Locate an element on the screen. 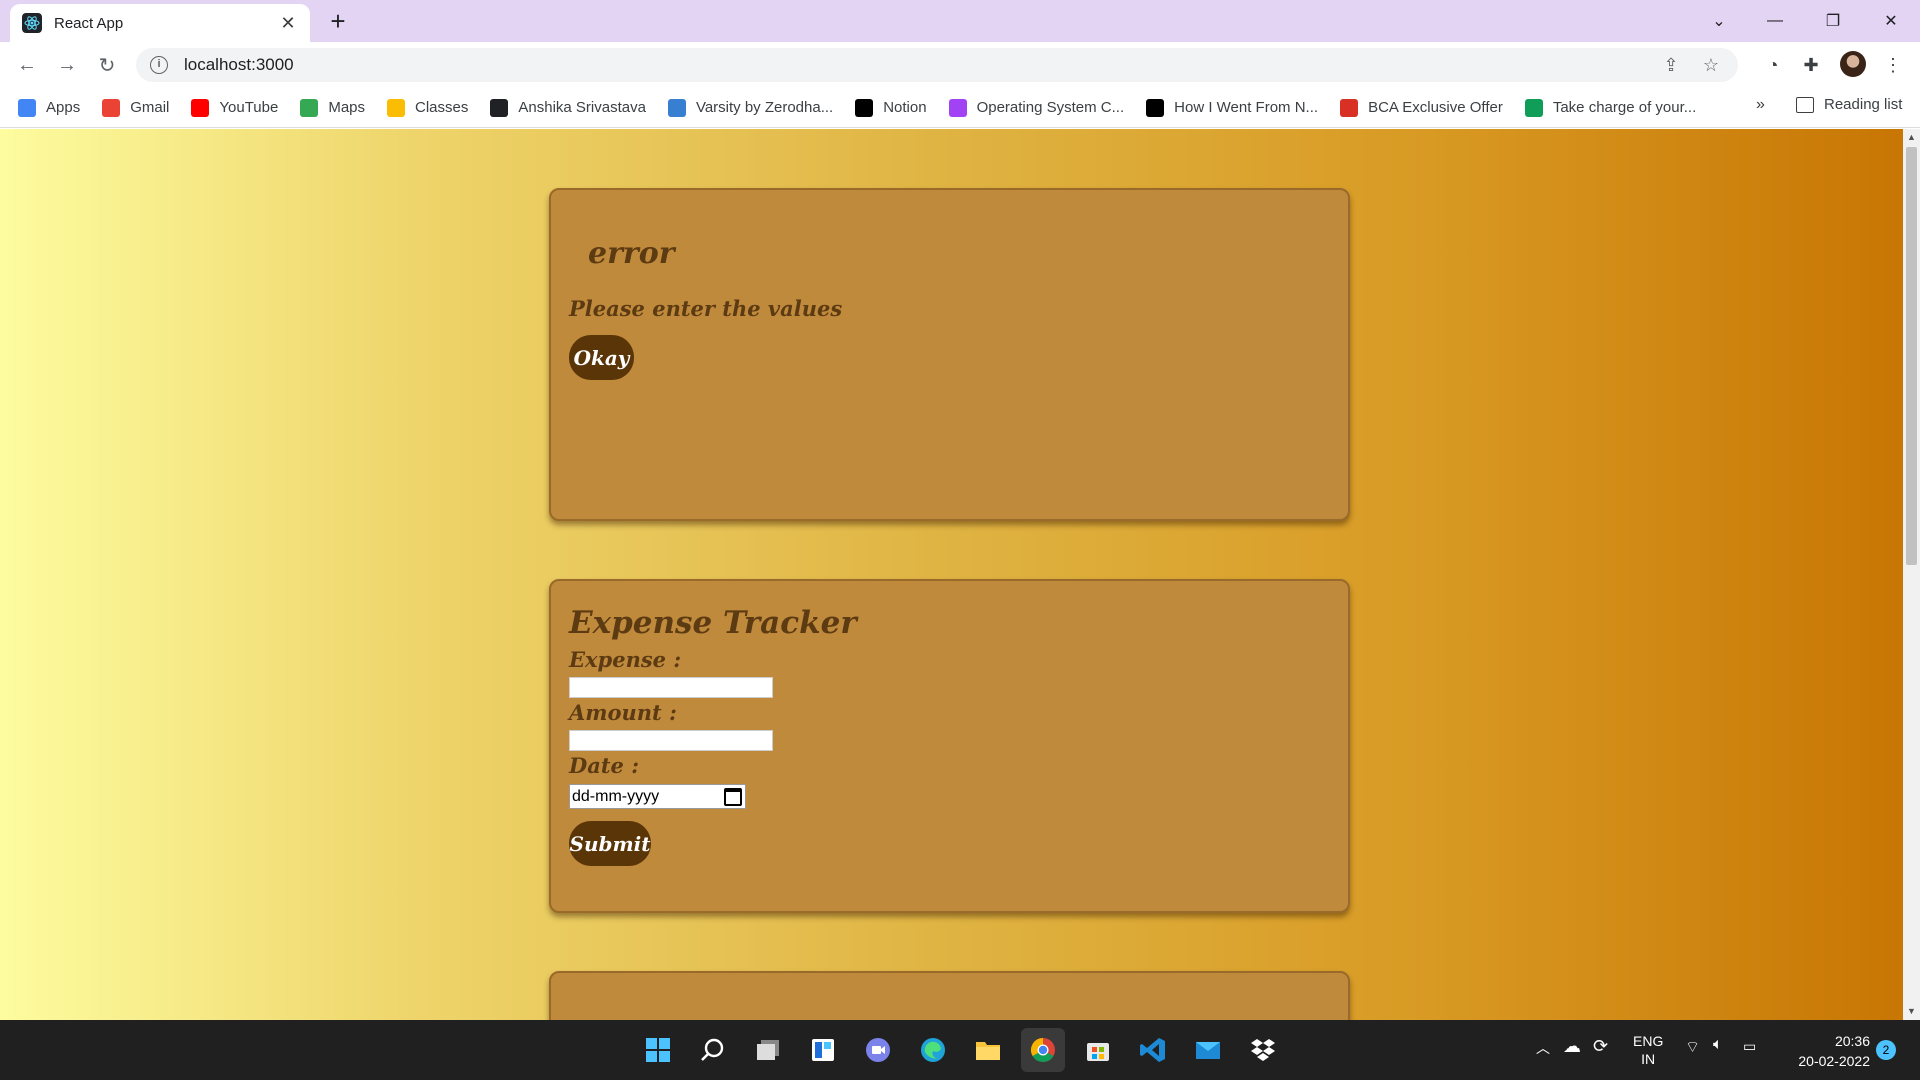  file-explorer-icon is located at coordinates (988, 1050).